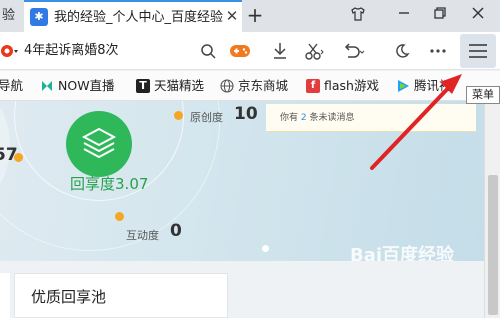 Image resolution: width=500 pixels, height=318 pixels. What do you see at coordinates (5, 295) in the screenshot?
I see `left-card` at bounding box center [5, 295].